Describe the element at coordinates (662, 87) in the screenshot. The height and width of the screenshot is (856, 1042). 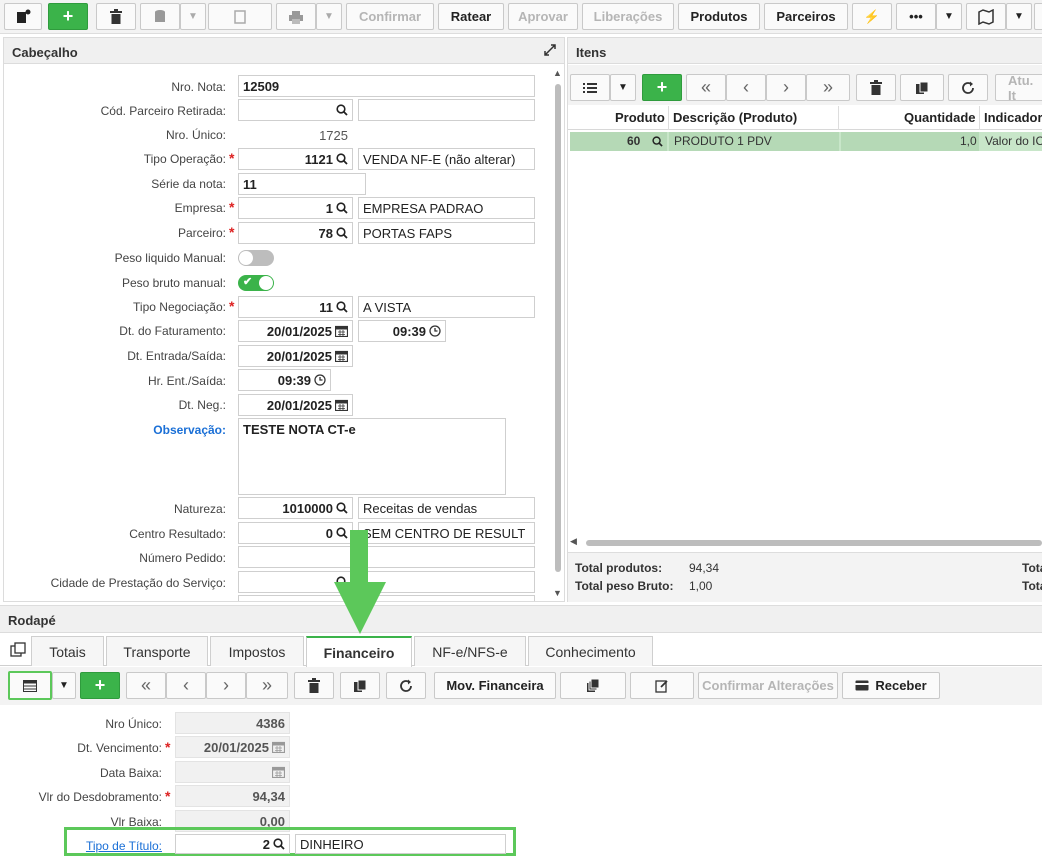
I see `add-item-button: +` at that location.